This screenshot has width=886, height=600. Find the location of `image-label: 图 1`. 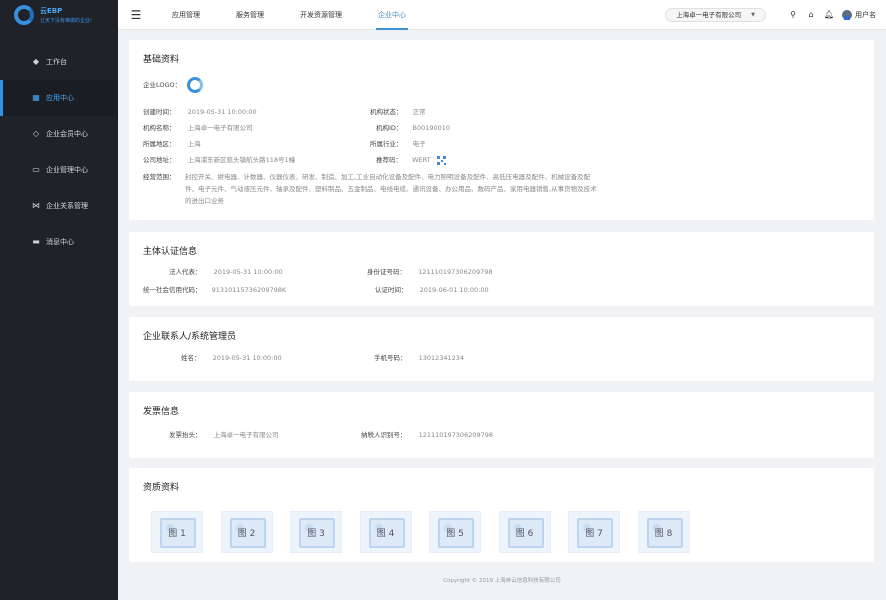

image-label: 图 1 is located at coordinates (177, 534).